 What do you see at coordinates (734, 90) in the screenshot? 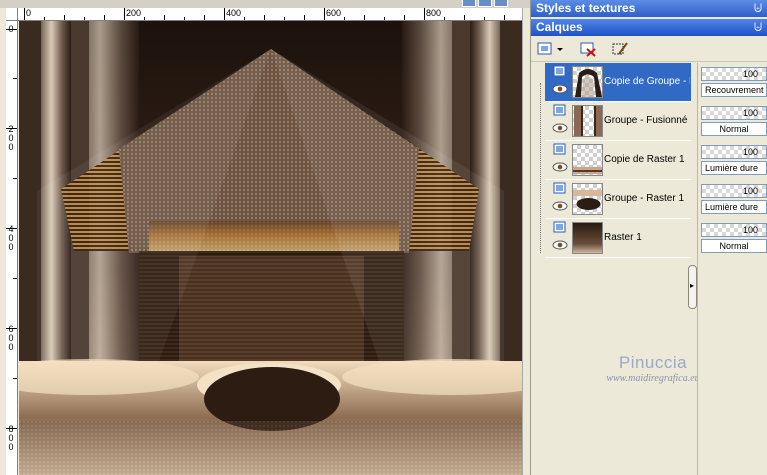
I see `blend-mode-select: Recouvrement` at bounding box center [734, 90].